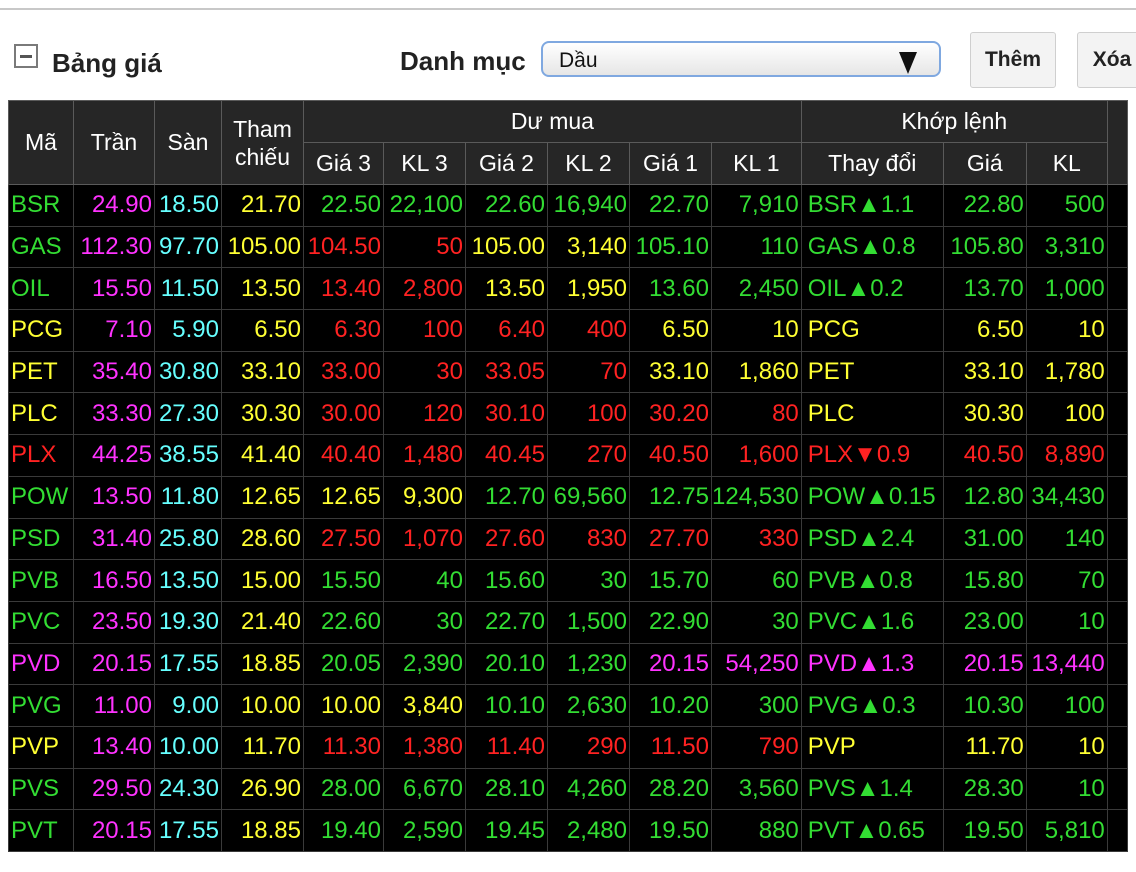 The height and width of the screenshot is (872, 1136). Describe the element at coordinates (670, 163) in the screenshot. I see `col-header-gia1: Giá 1` at that location.